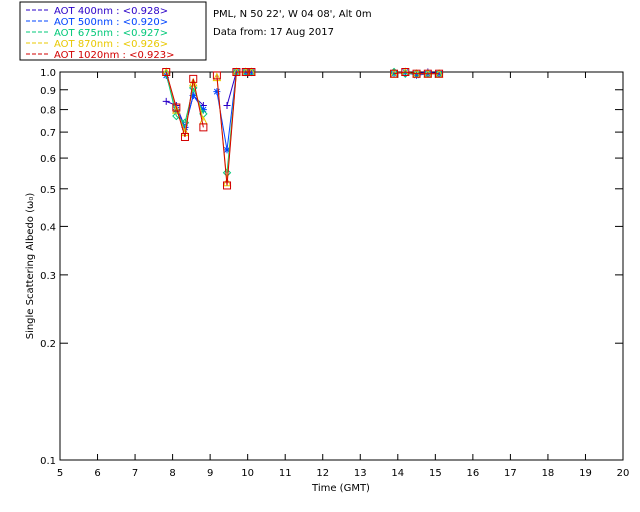 The height and width of the screenshot is (512, 640). I want to click on y-tick-label: 1.0, so click(48, 73).